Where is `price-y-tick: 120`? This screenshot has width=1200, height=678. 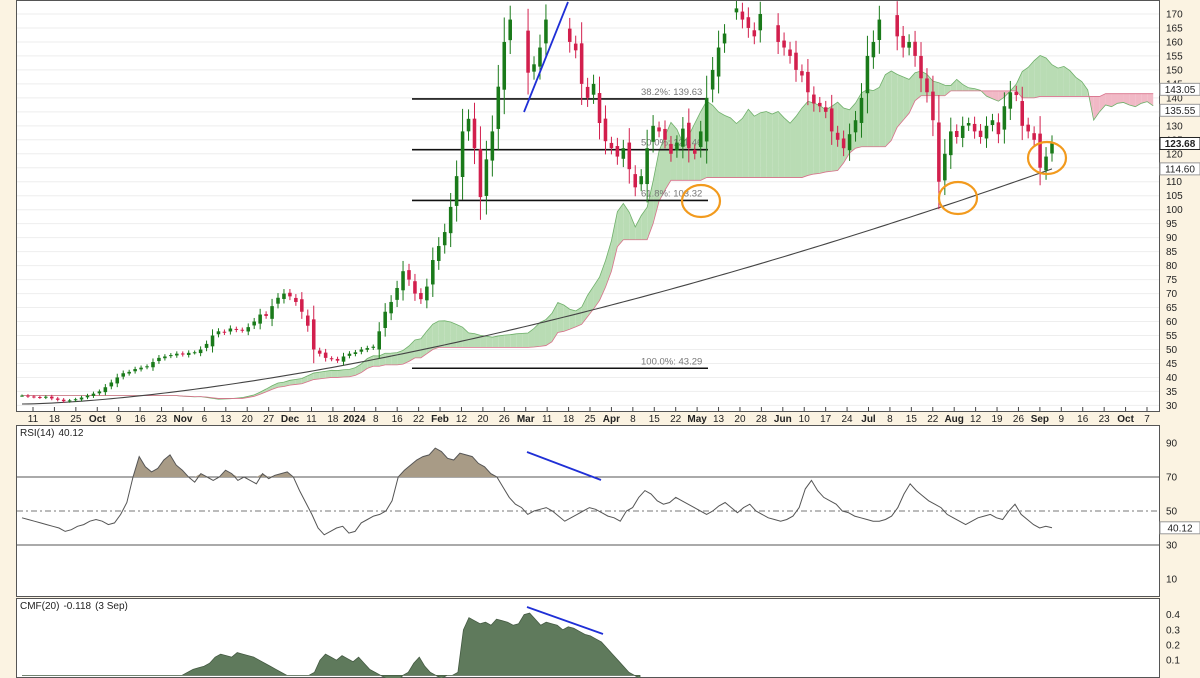
price-y-tick: 120 is located at coordinates (1174, 154).